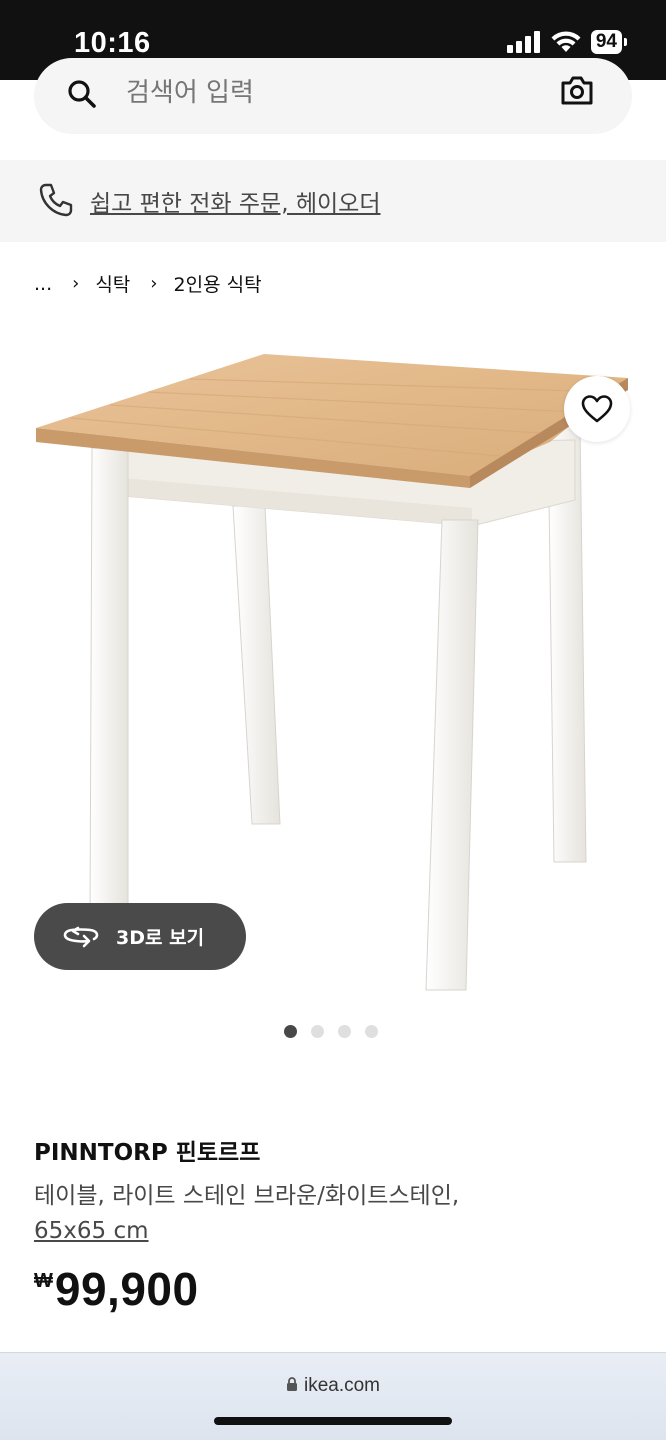 This screenshot has height=1440, width=666. I want to click on heart-icon, so click(597, 409).